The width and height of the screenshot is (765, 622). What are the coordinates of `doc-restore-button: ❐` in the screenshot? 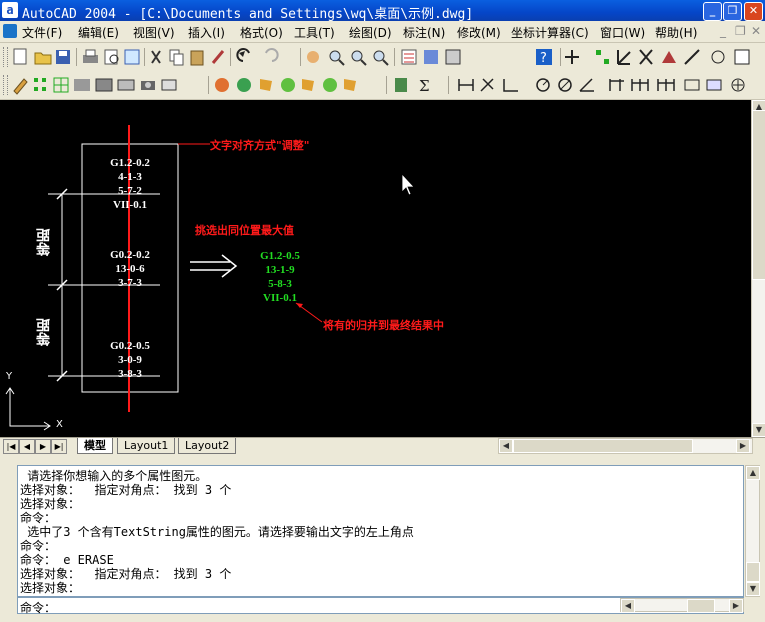 It's located at (740, 31).